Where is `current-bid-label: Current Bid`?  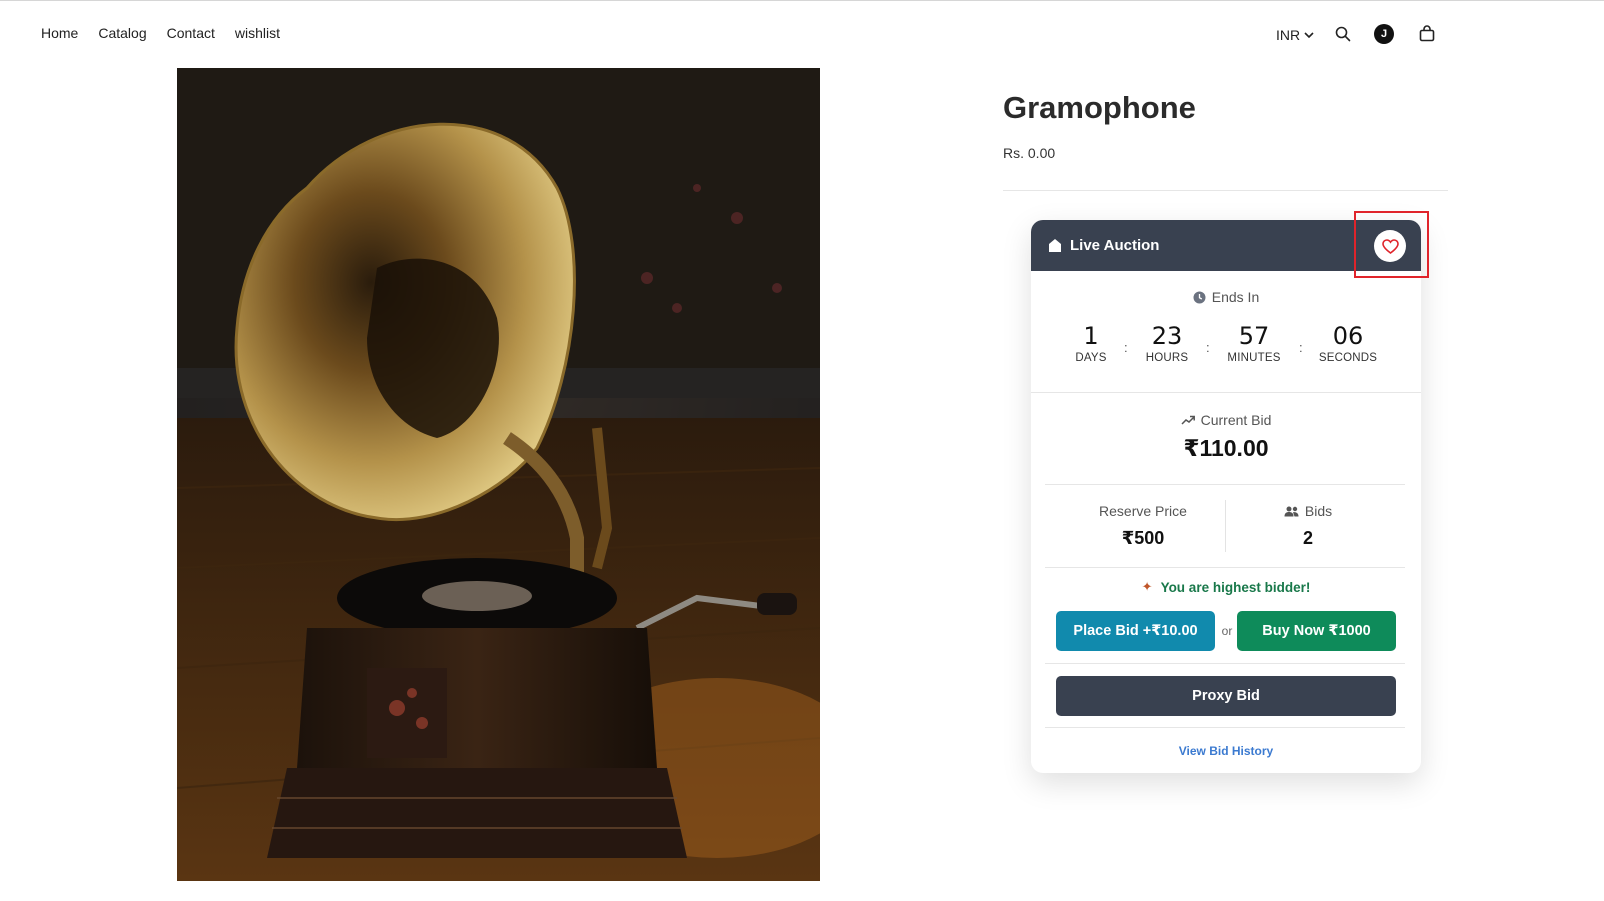
current-bid-label: Current Bid is located at coordinates (1236, 420).